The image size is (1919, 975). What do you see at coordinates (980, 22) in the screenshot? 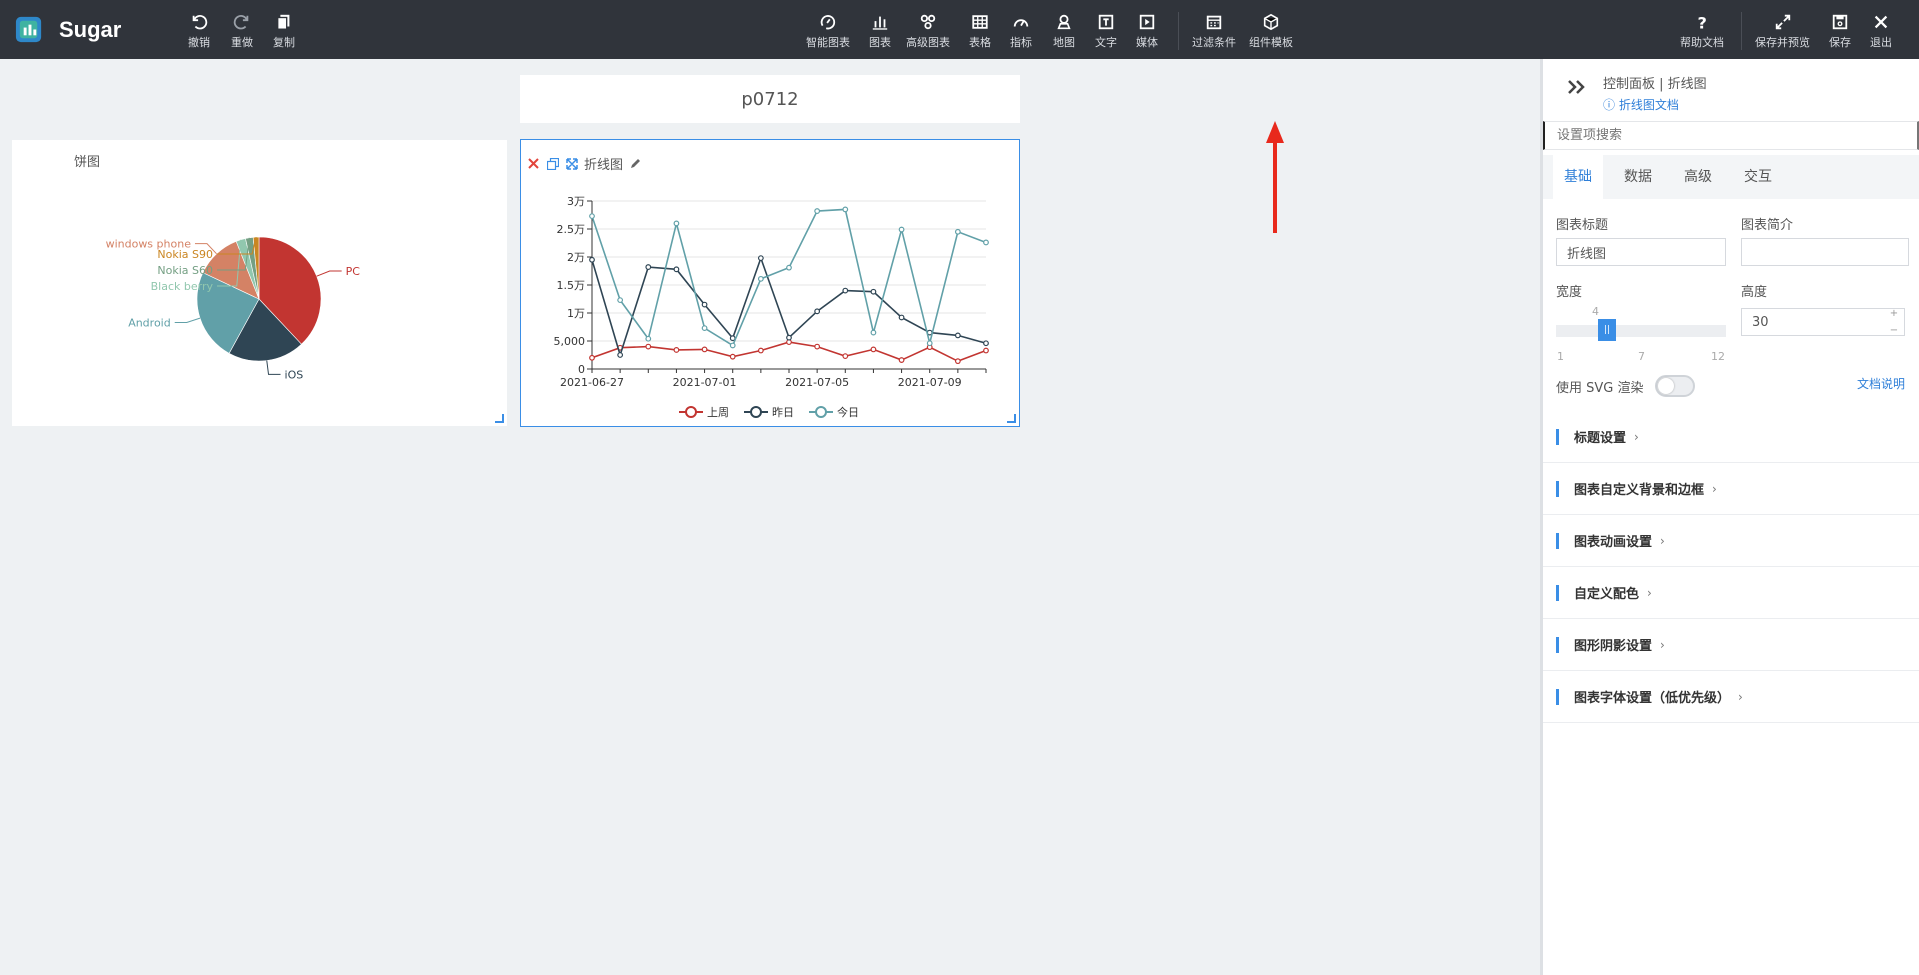
I see `table-icon` at bounding box center [980, 22].